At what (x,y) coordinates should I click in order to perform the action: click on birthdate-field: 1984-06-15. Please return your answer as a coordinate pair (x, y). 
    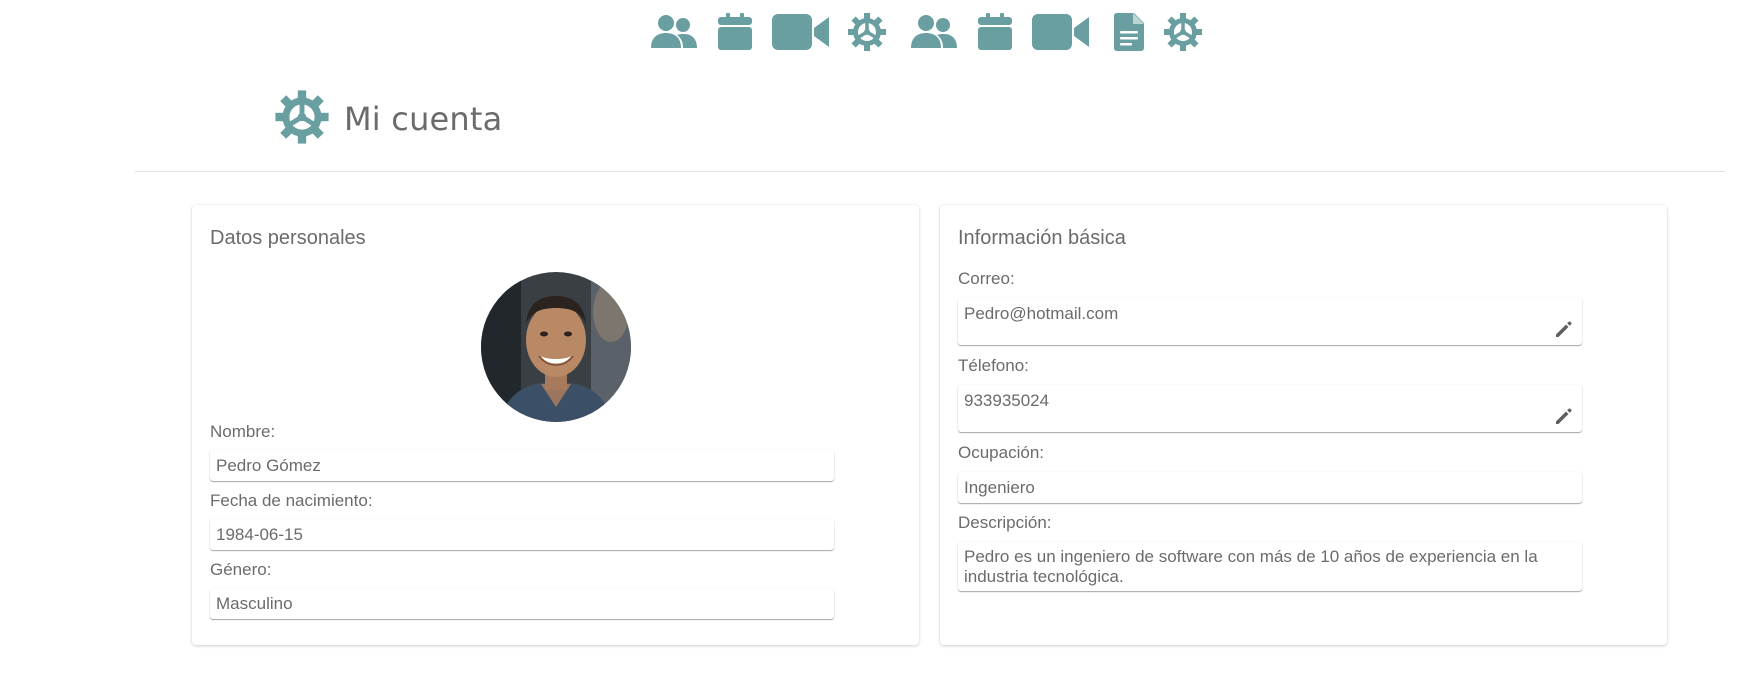
    Looking at the image, I should click on (522, 534).